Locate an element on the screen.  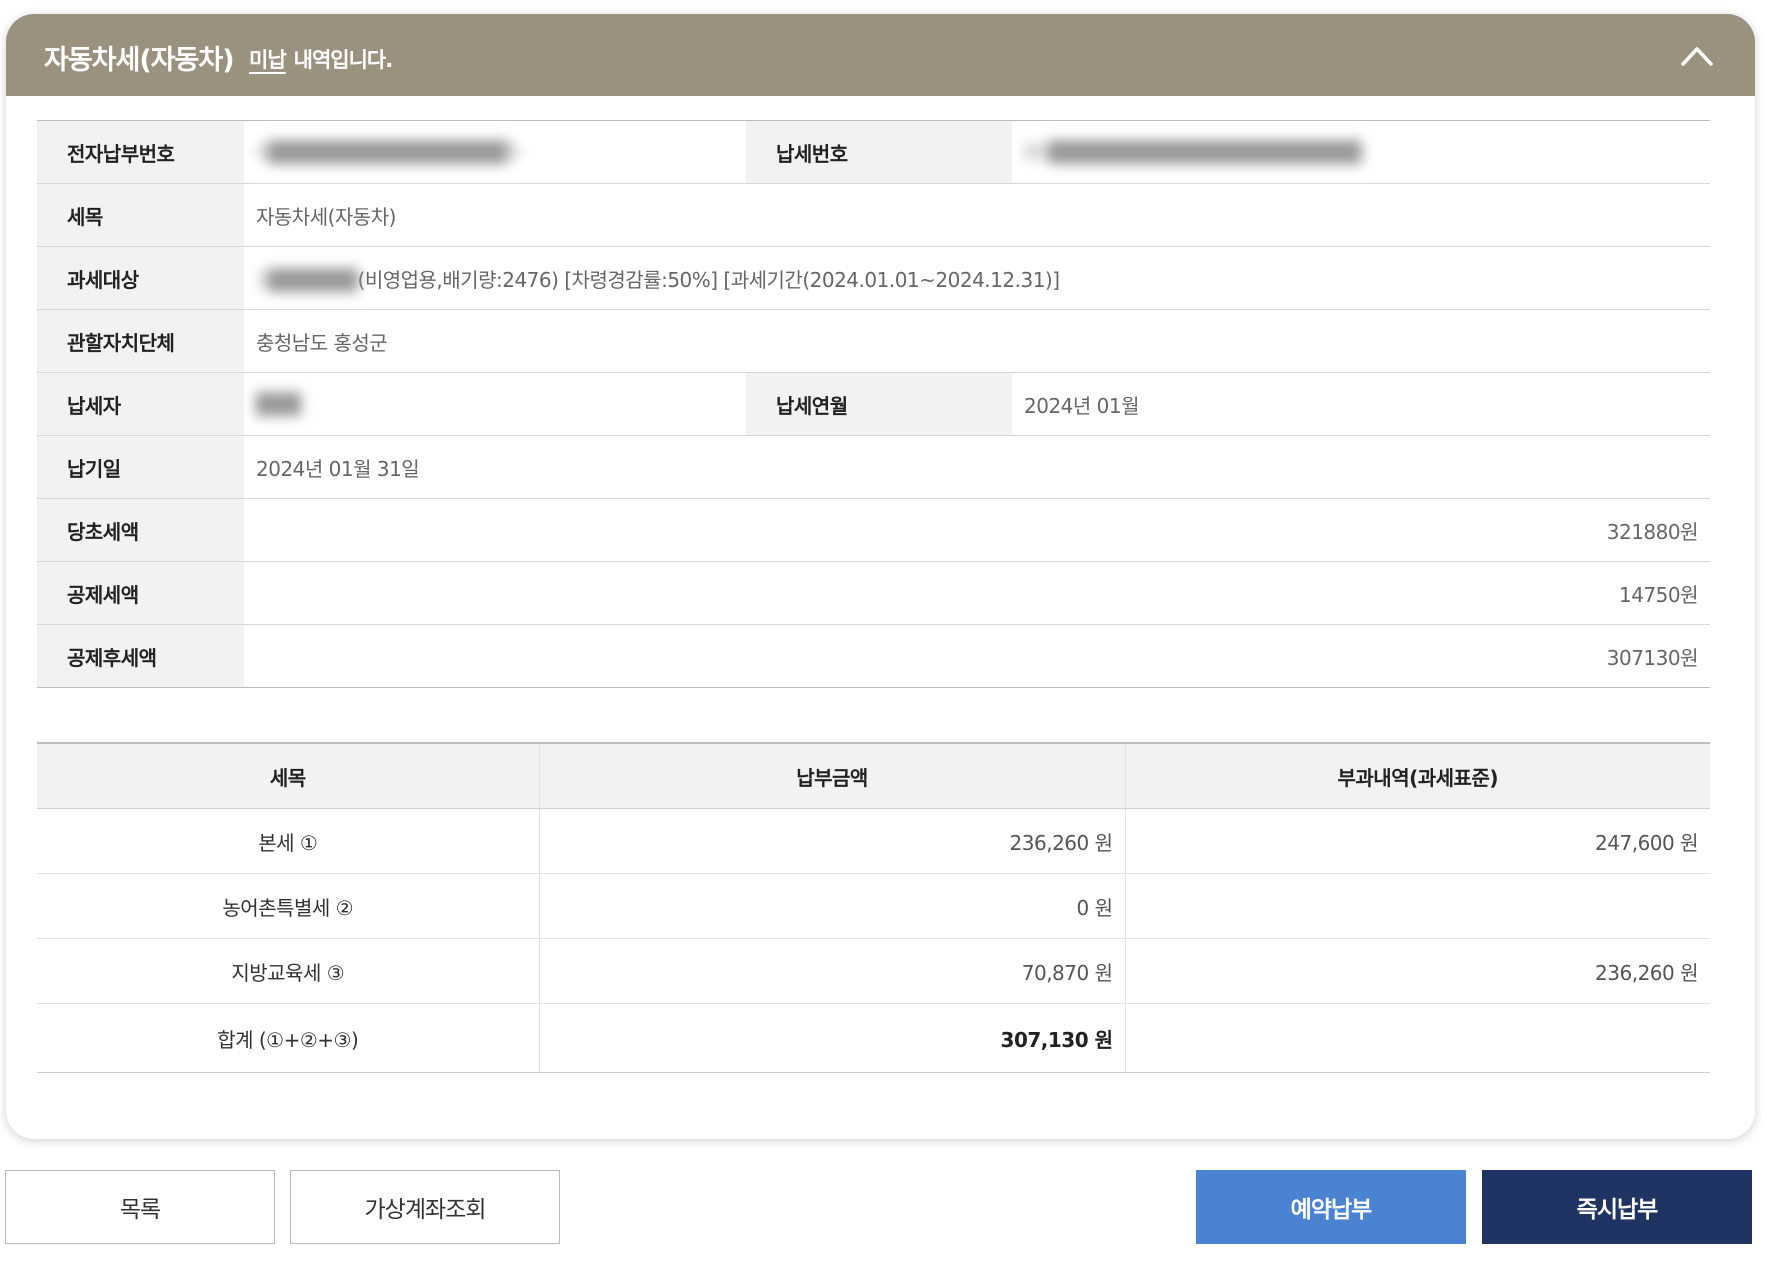
panel-title: 자동차세(자동차) is located at coordinates (139, 60).